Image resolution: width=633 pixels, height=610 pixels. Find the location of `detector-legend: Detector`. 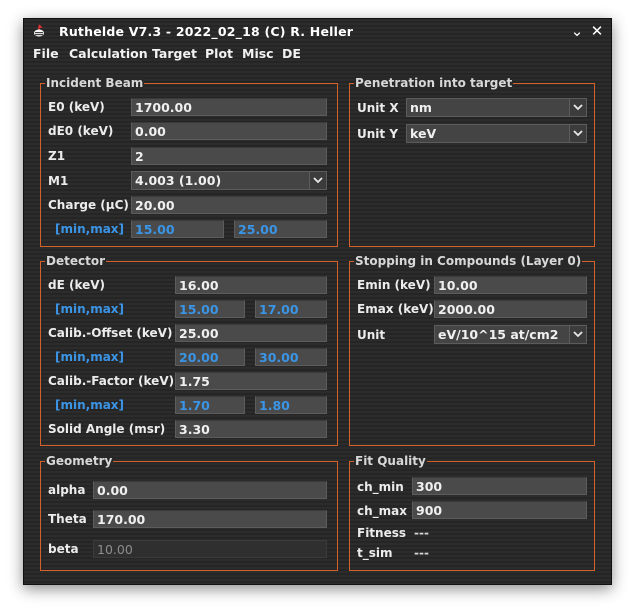

detector-legend: Detector is located at coordinates (75, 261).